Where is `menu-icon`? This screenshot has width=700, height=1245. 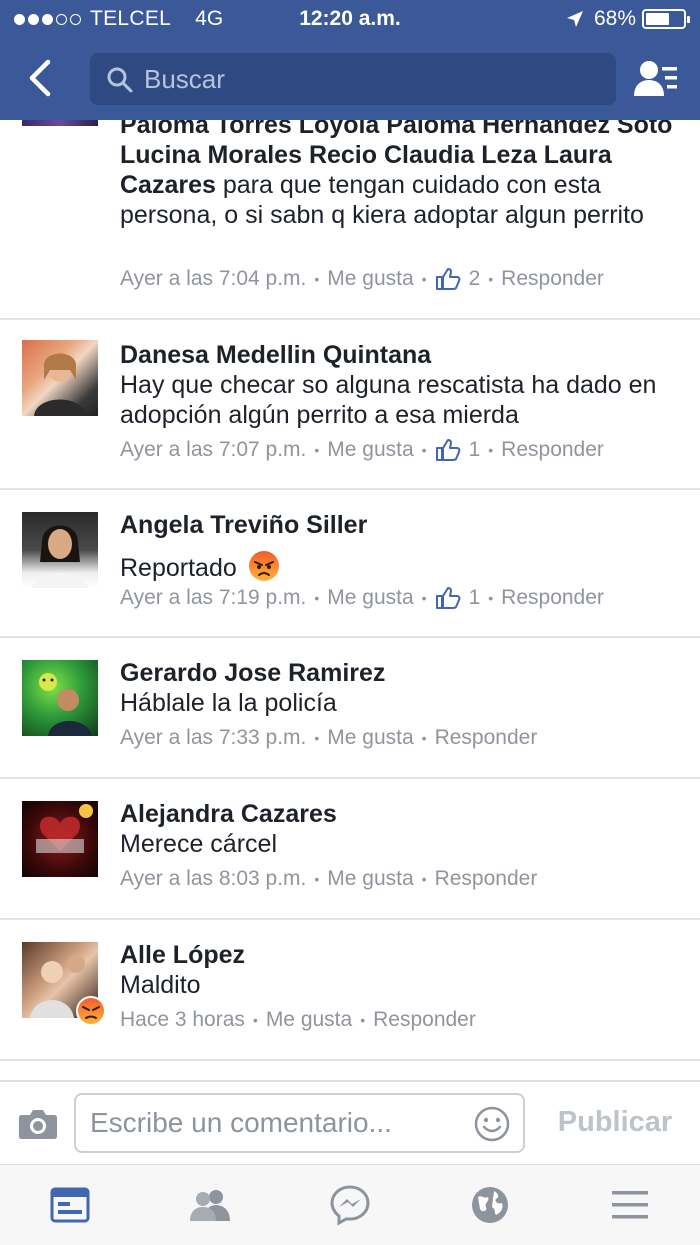
menu-icon is located at coordinates (630, 1205).